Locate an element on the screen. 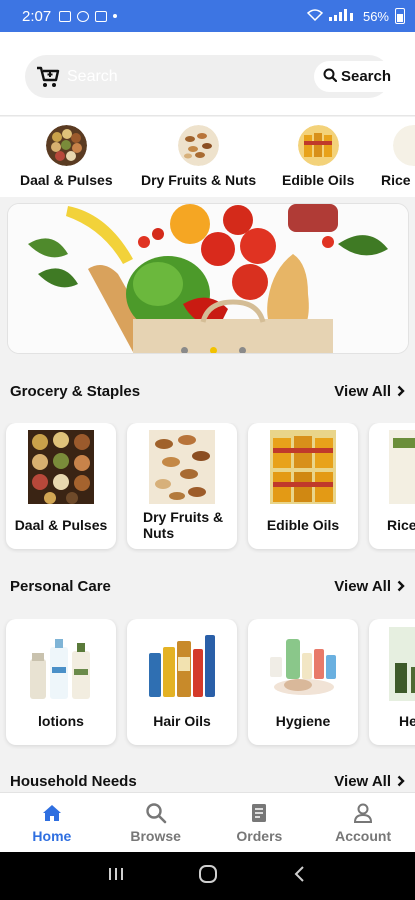  card-label: Hygiene is located at coordinates (303, 721).